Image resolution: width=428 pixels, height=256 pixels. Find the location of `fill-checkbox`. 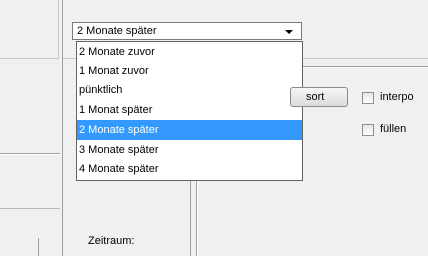

fill-checkbox is located at coordinates (368, 130).